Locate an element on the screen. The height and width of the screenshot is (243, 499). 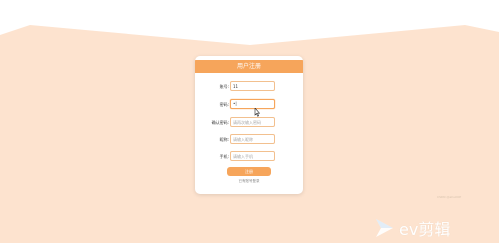
mouse-cursor-icon is located at coordinates (257, 112).